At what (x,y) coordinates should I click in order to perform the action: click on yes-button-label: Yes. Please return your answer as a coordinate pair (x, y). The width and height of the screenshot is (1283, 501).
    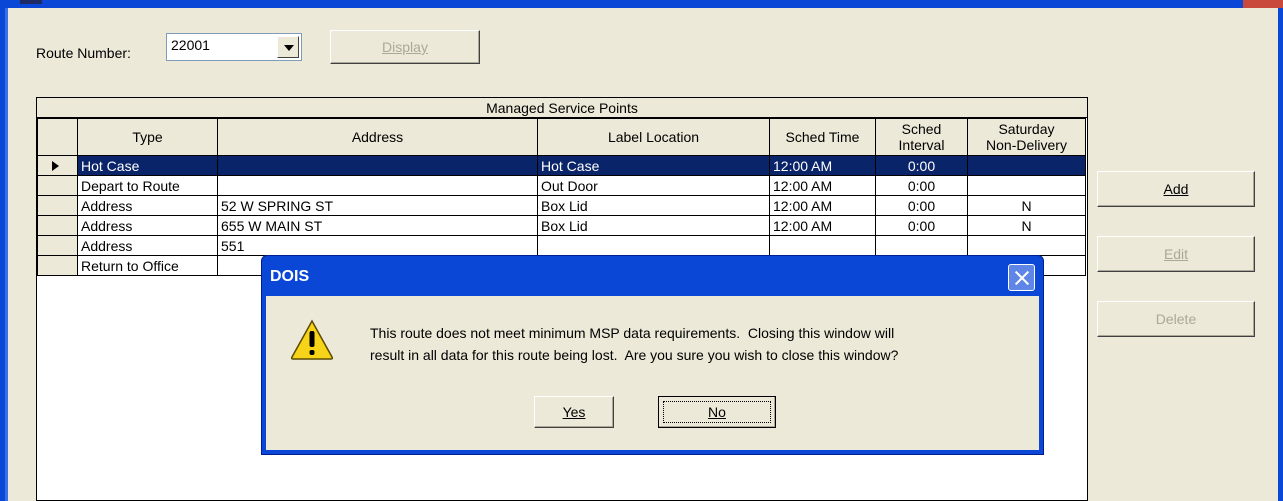
    Looking at the image, I should click on (574, 412).